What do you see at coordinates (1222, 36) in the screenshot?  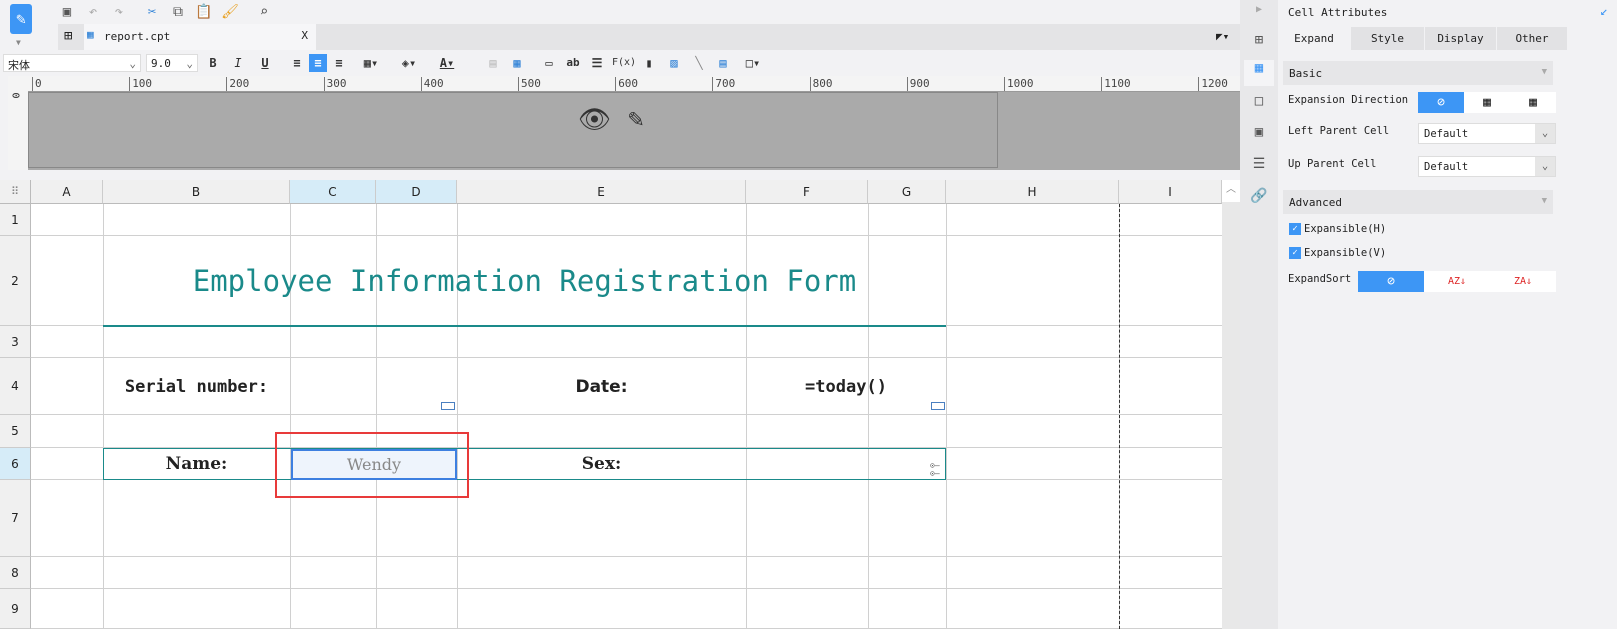 I see `tab-menu-icon: ◤▾` at bounding box center [1222, 36].